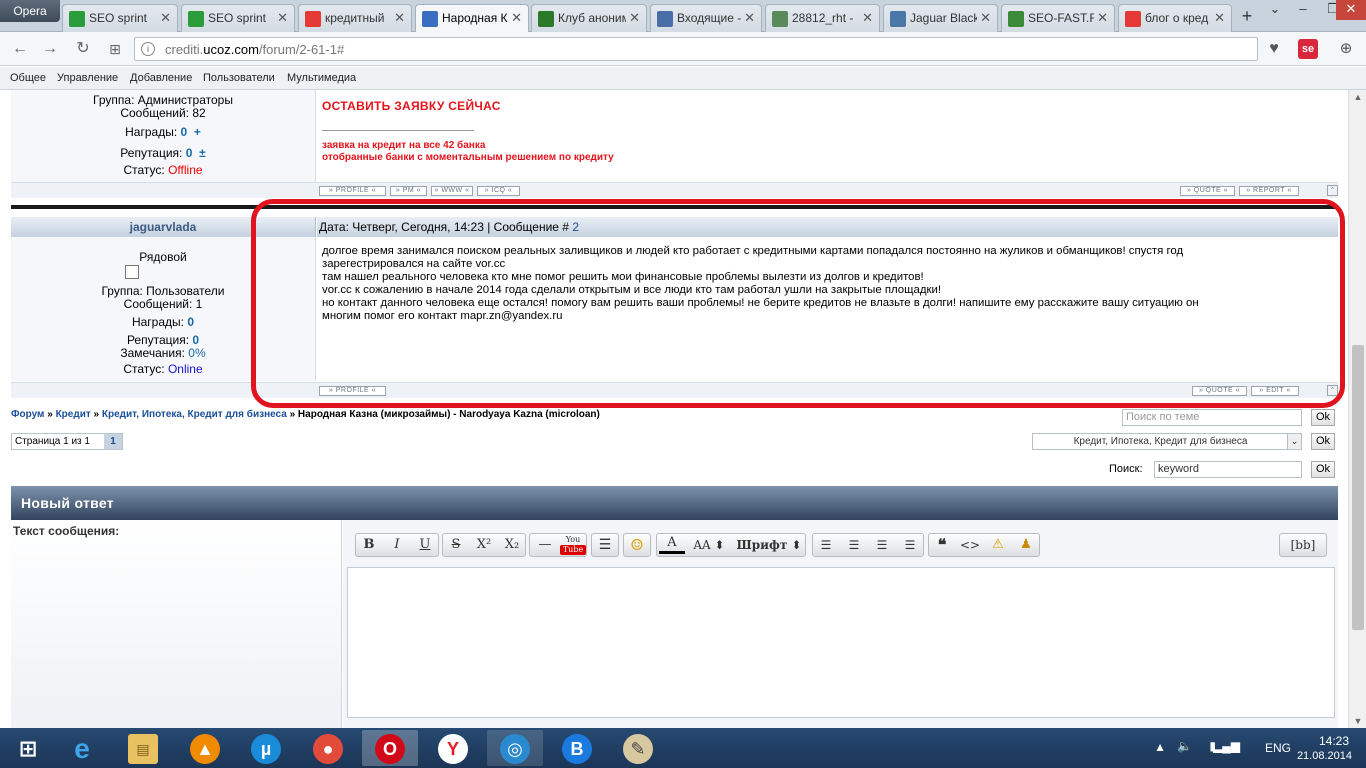  I want to click on text-color-button: A, so click(672, 544).